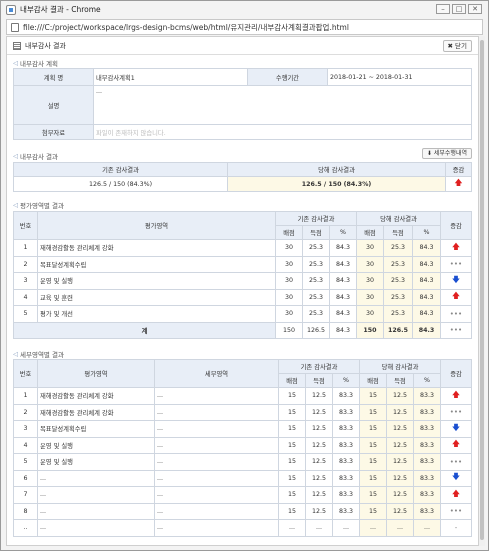 Image resolution: width=489 pixels, height=551 pixels. What do you see at coordinates (242, 511) in the screenshot?
I see `table-row: 8...... 15 12.5 83.3 15 12.5 83.3 •••` at bounding box center [242, 511].